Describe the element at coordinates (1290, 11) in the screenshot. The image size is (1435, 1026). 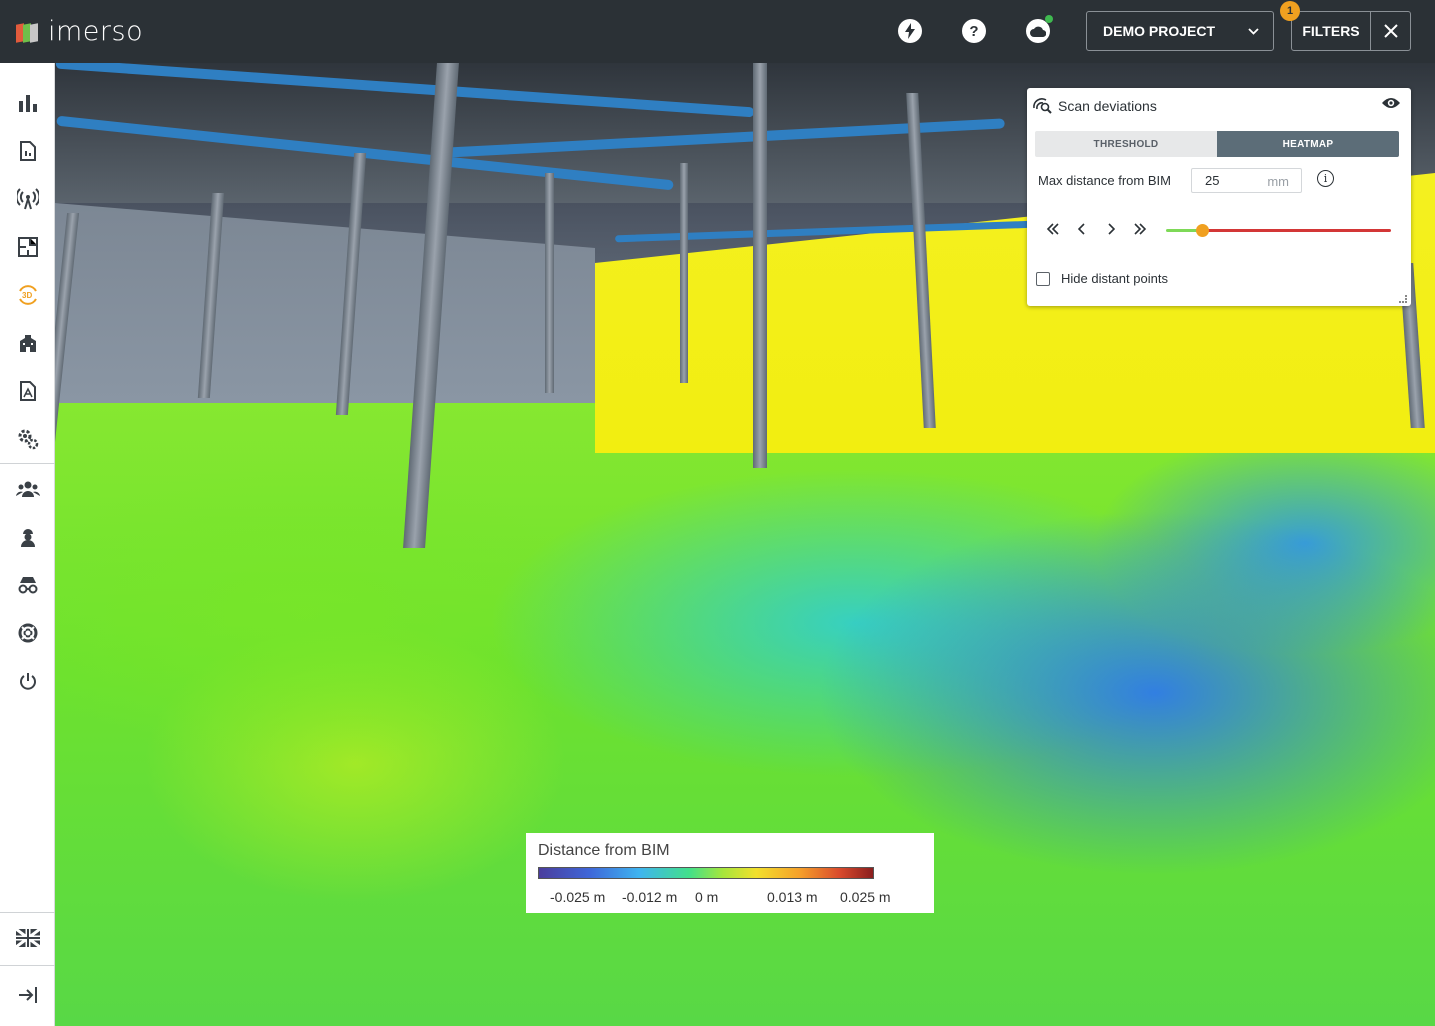
I see `filters-badge: 1` at that location.